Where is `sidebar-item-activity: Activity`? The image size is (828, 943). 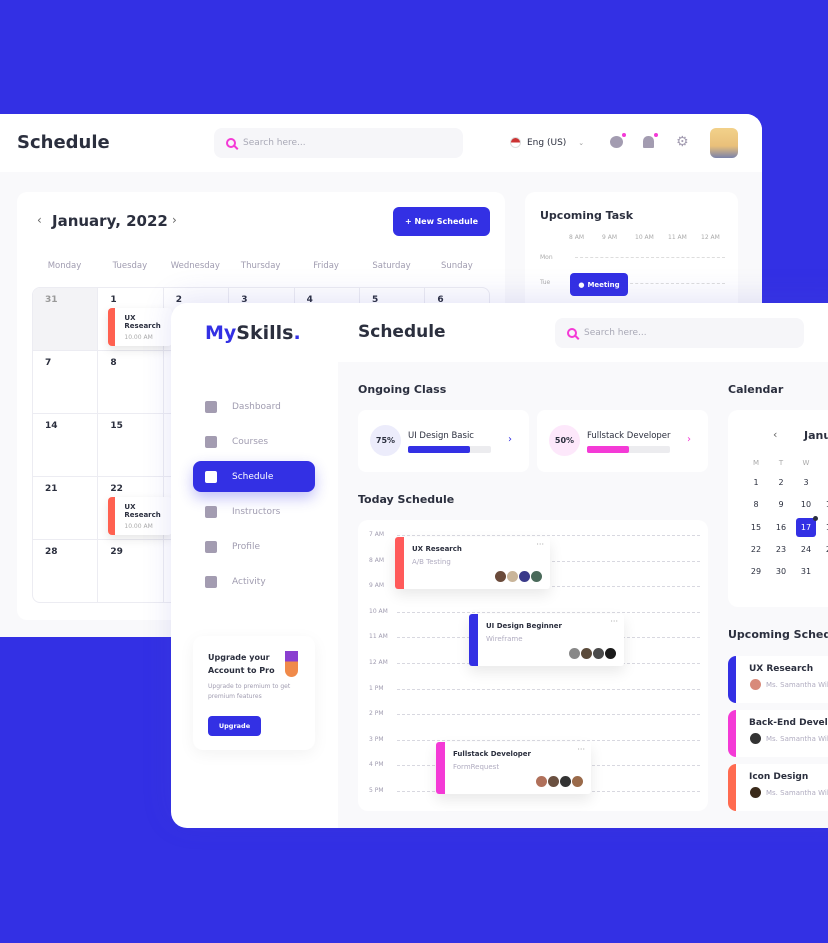 sidebar-item-activity: Activity is located at coordinates (254, 581).